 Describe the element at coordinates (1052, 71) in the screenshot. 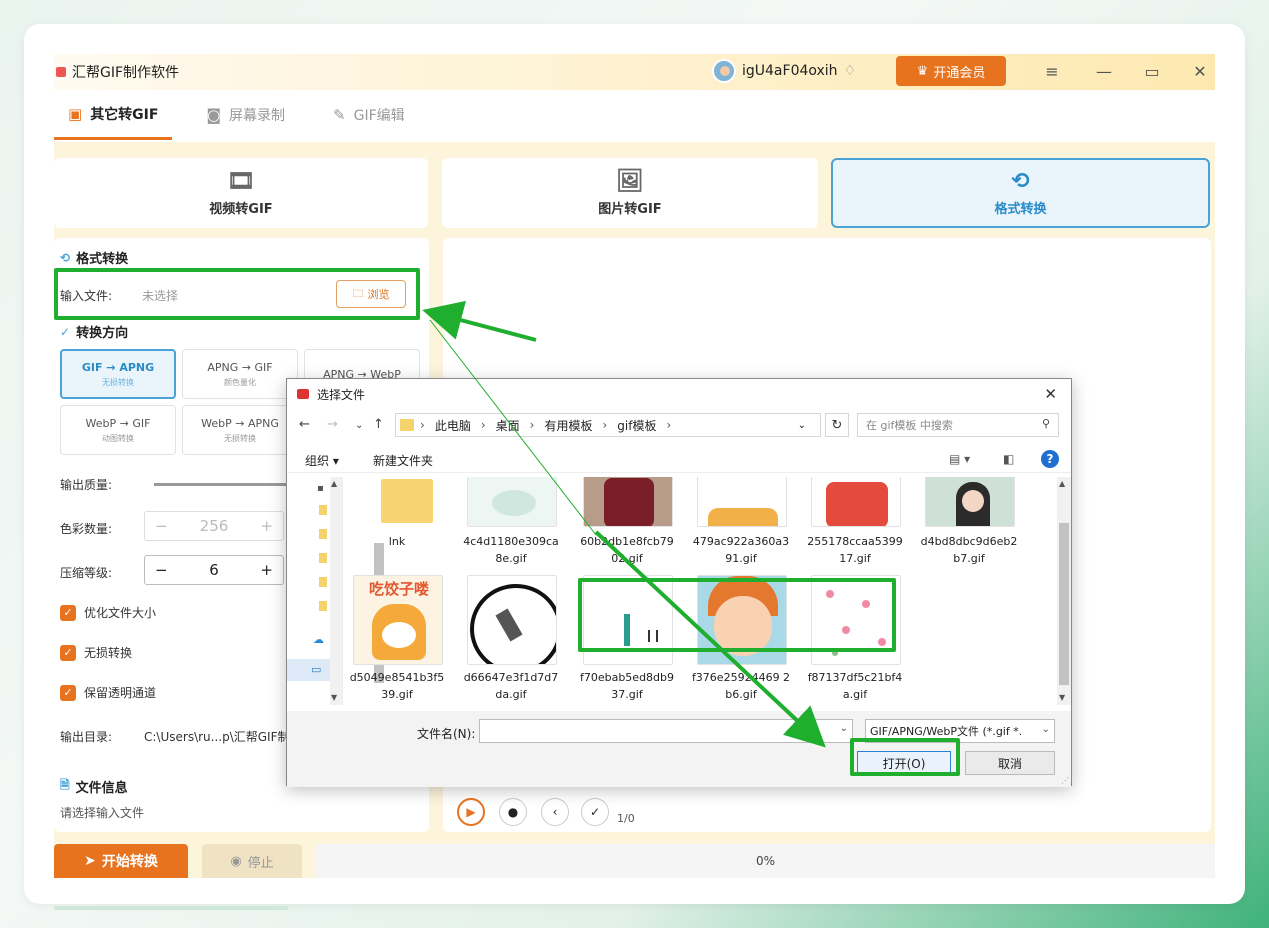

I see `menu-icon: ≡` at that location.